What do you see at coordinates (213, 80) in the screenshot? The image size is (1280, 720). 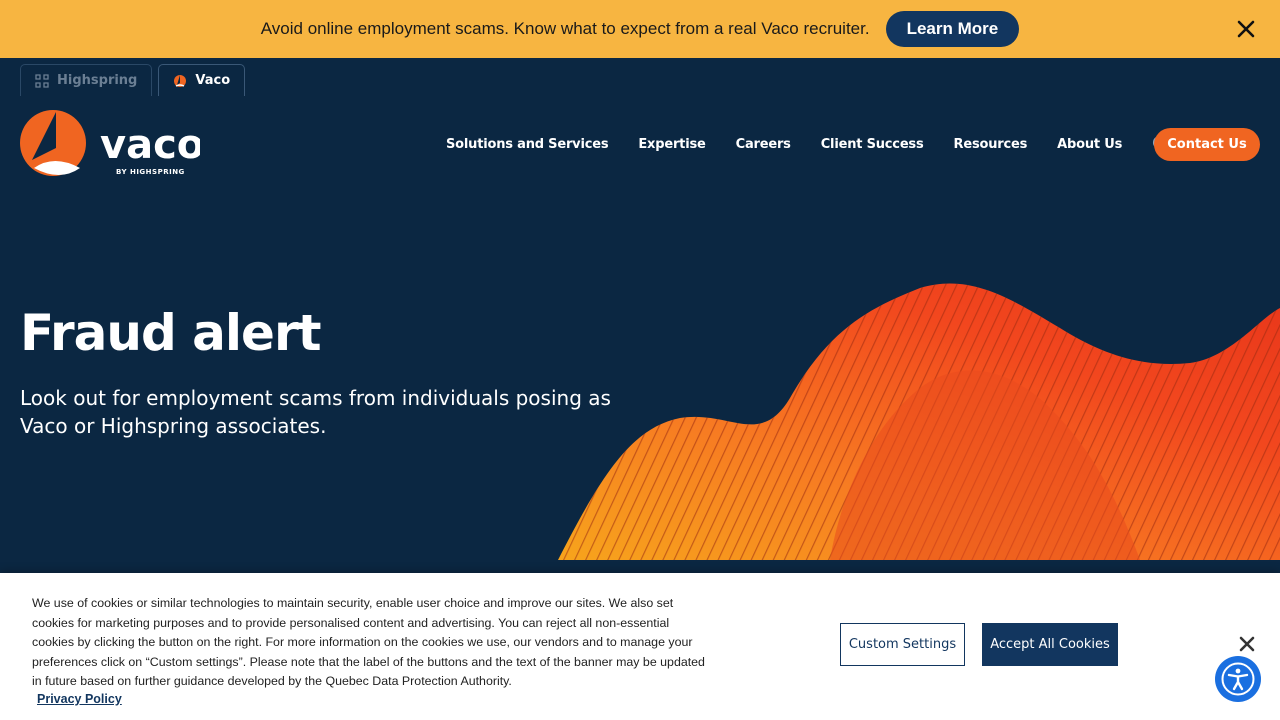 I see `brand-tab-label: Vaco` at bounding box center [213, 80].